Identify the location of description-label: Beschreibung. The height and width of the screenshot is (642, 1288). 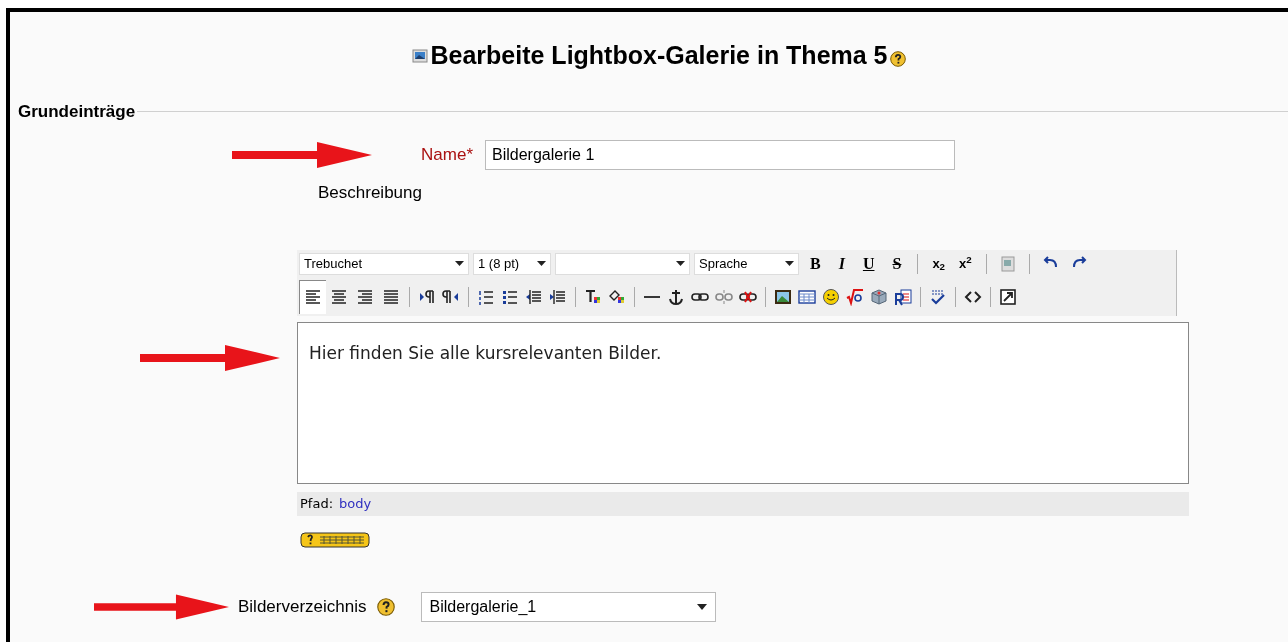
(370, 193).